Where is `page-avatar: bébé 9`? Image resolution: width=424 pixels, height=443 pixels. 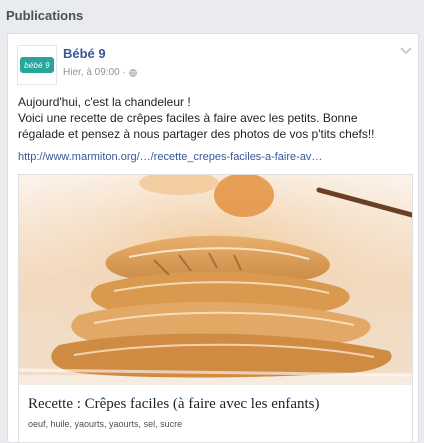 page-avatar: bébé 9 is located at coordinates (37, 65).